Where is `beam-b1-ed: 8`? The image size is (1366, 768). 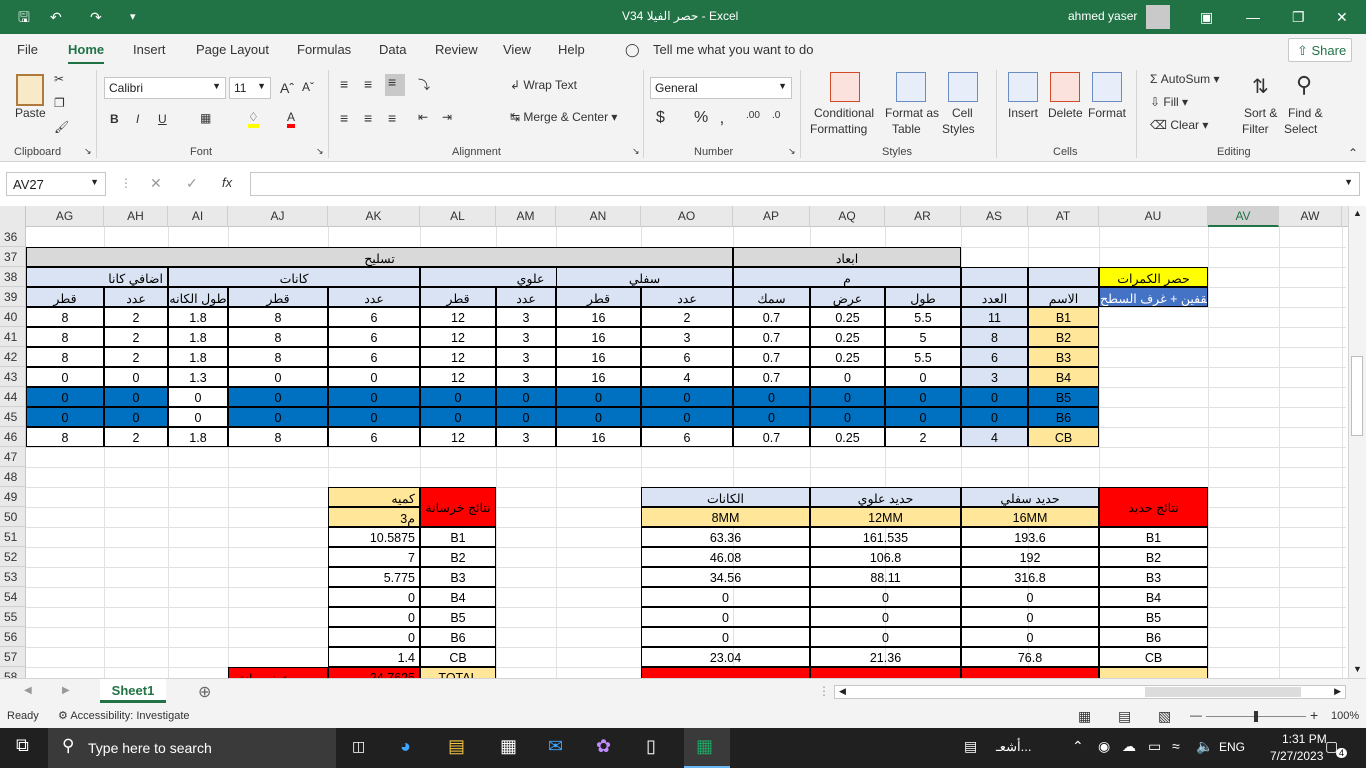 beam-b1-ed: 8 is located at coordinates (65, 317).